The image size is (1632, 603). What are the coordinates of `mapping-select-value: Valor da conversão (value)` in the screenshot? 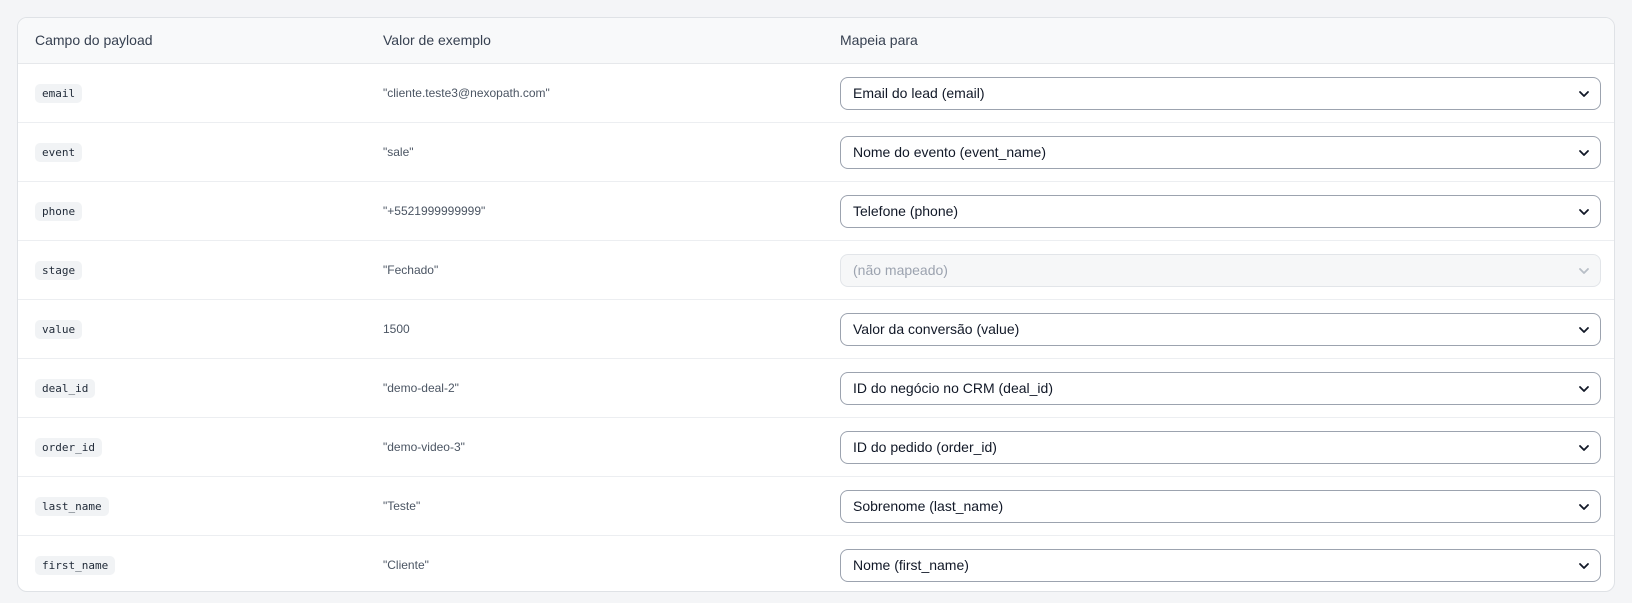 It's located at (936, 329).